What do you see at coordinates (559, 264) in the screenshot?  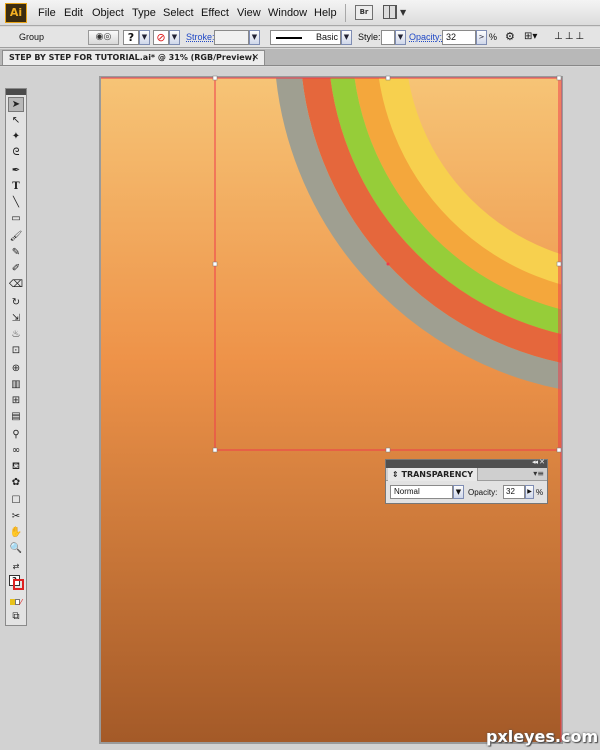 I see `handle-middle-right` at bounding box center [559, 264].